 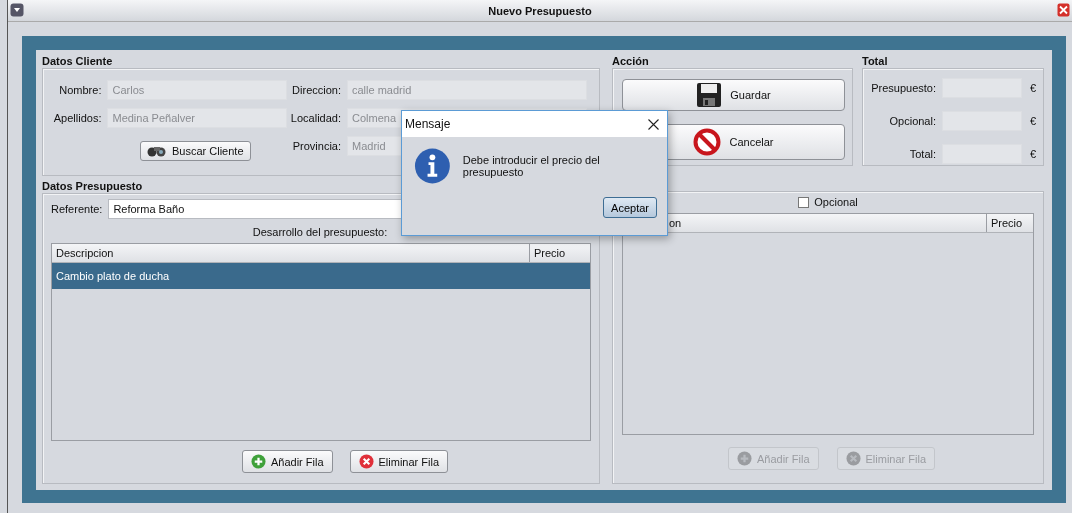 What do you see at coordinates (428, 124) in the screenshot?
I see `dialog-title: Mensaje` at bounding box center [428, 124].